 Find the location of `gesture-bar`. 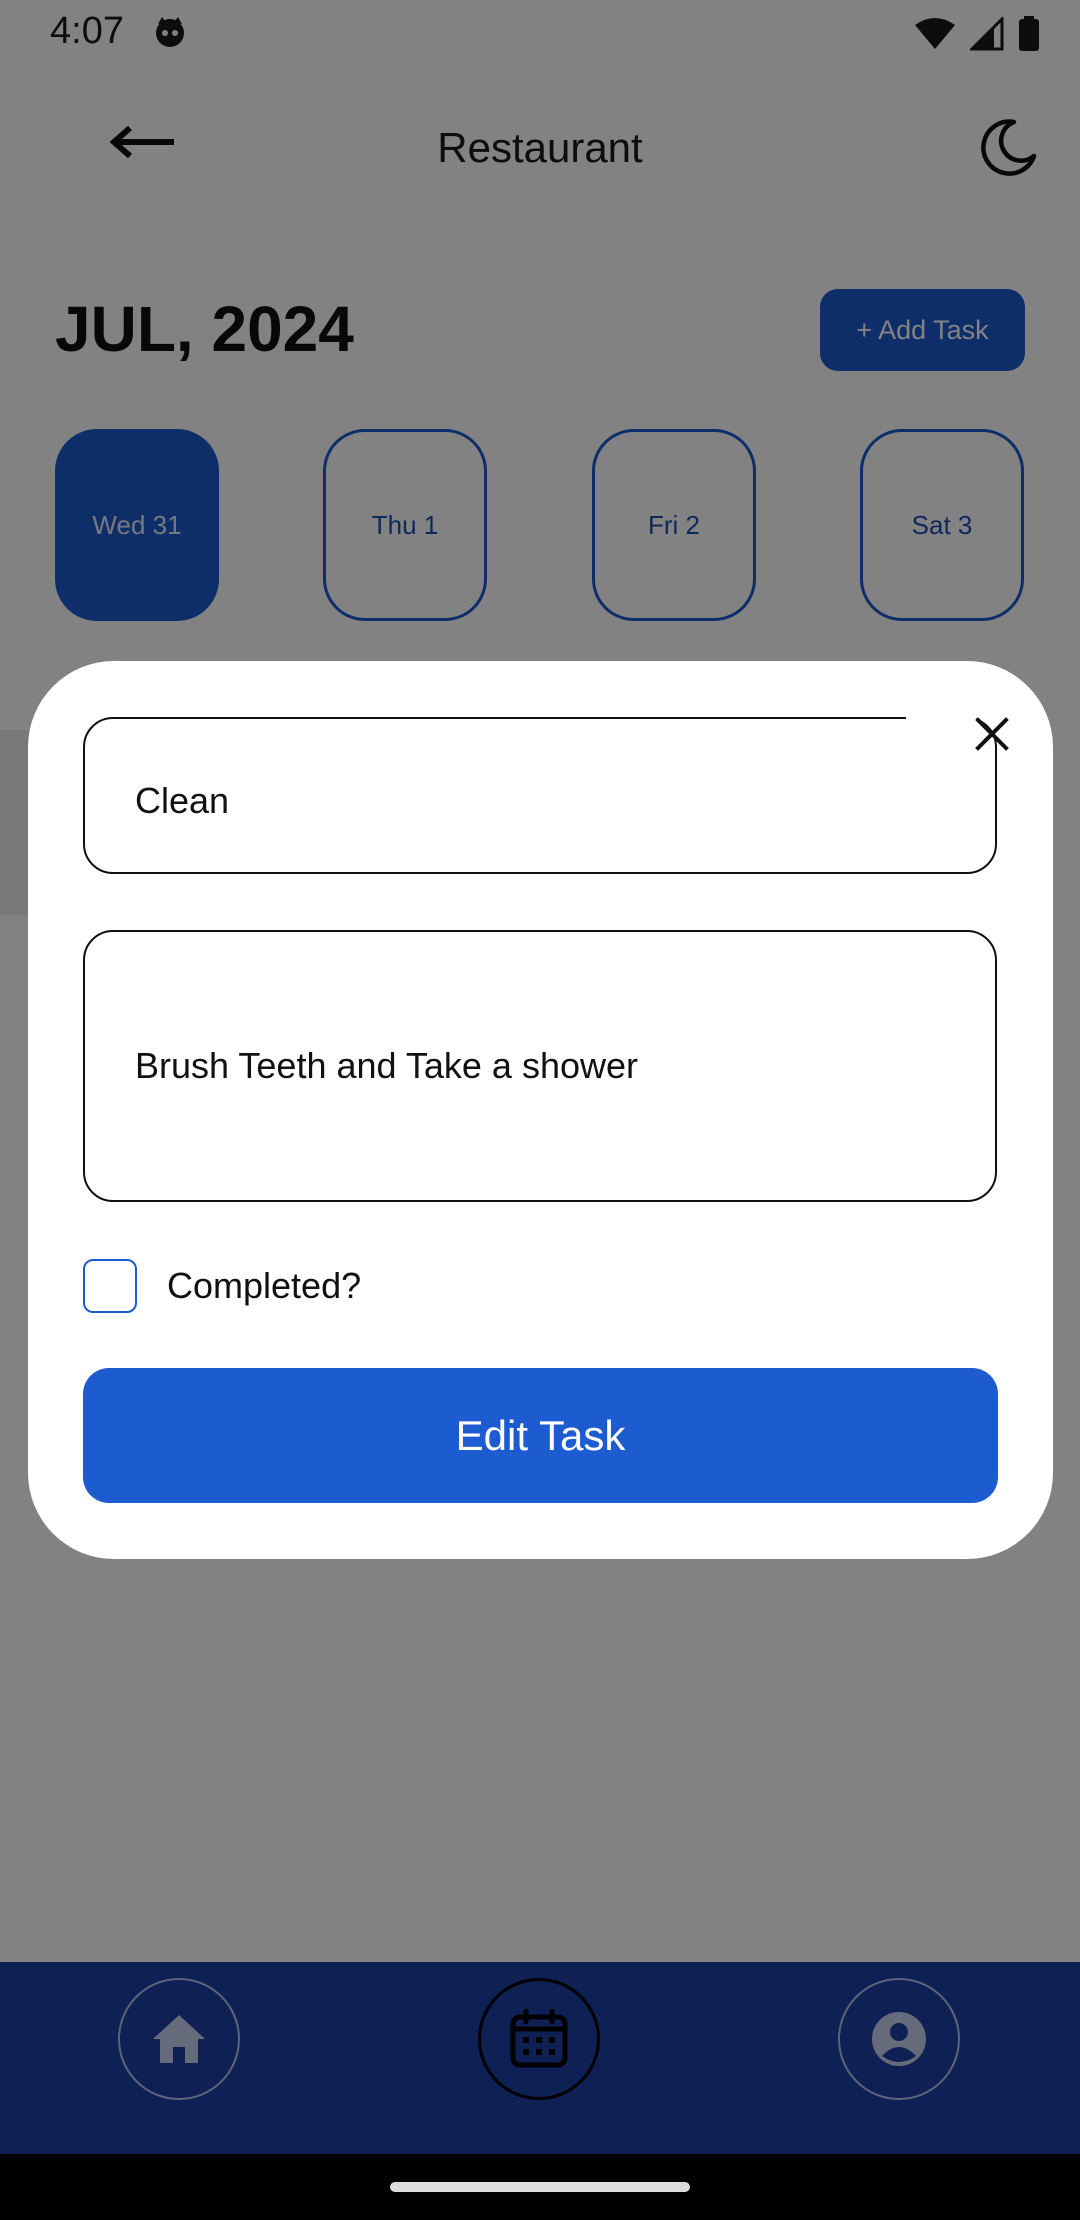

gesture-bar is located at coordinates (540, 2187).